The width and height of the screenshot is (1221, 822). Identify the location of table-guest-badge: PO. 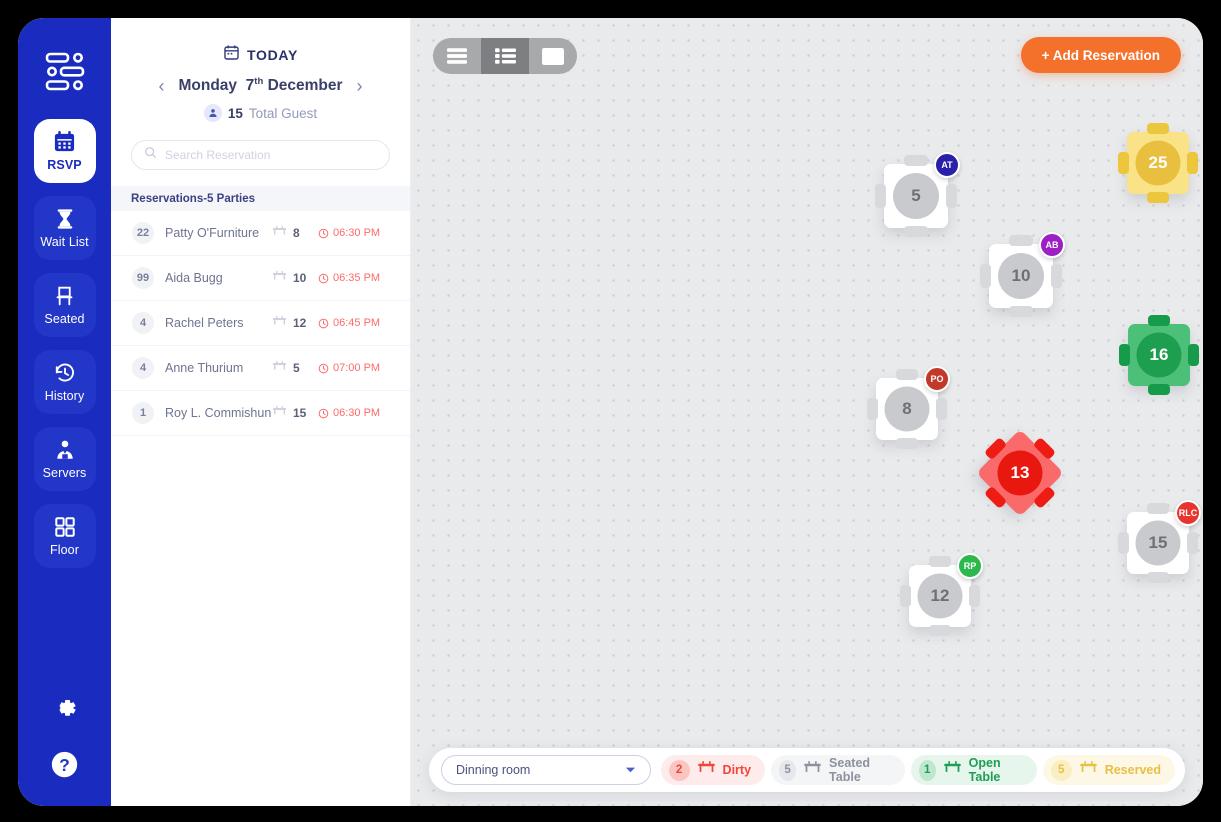
(937, 379).